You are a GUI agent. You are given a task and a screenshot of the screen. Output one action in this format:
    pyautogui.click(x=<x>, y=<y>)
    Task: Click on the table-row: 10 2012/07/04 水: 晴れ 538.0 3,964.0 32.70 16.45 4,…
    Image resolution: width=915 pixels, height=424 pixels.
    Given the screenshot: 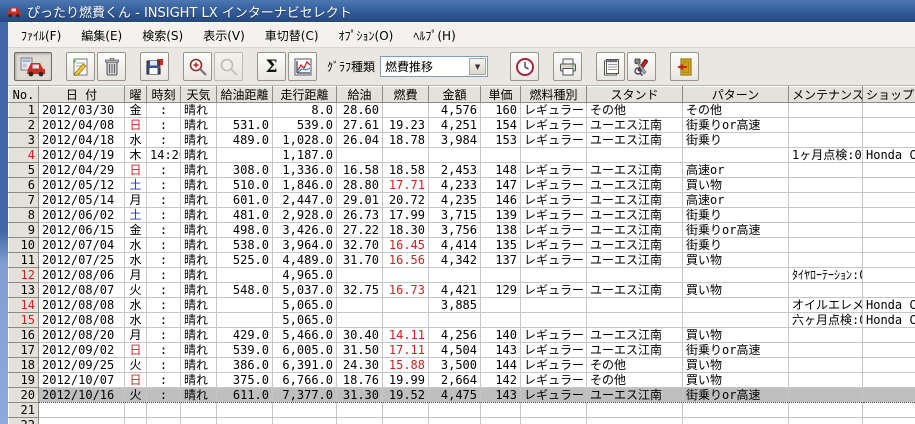 What is the action you would take?
    pyautogui.click(x=461, y=245)
    